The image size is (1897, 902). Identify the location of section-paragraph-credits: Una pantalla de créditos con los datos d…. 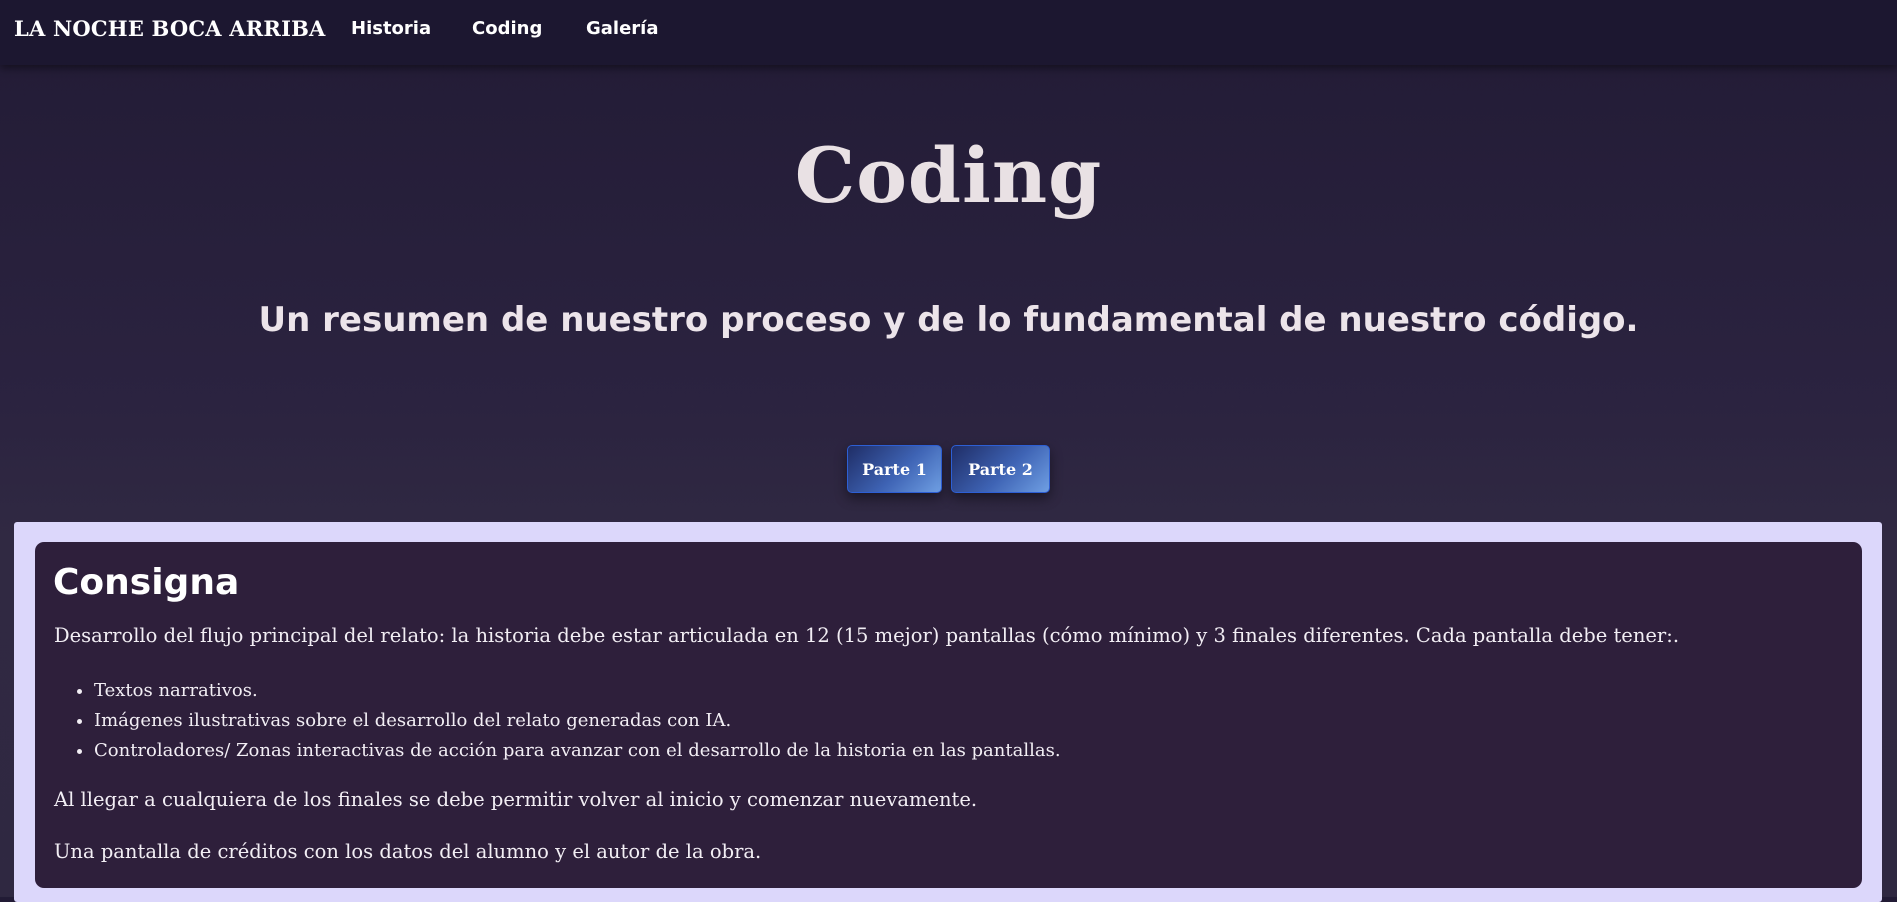
(408, 851).